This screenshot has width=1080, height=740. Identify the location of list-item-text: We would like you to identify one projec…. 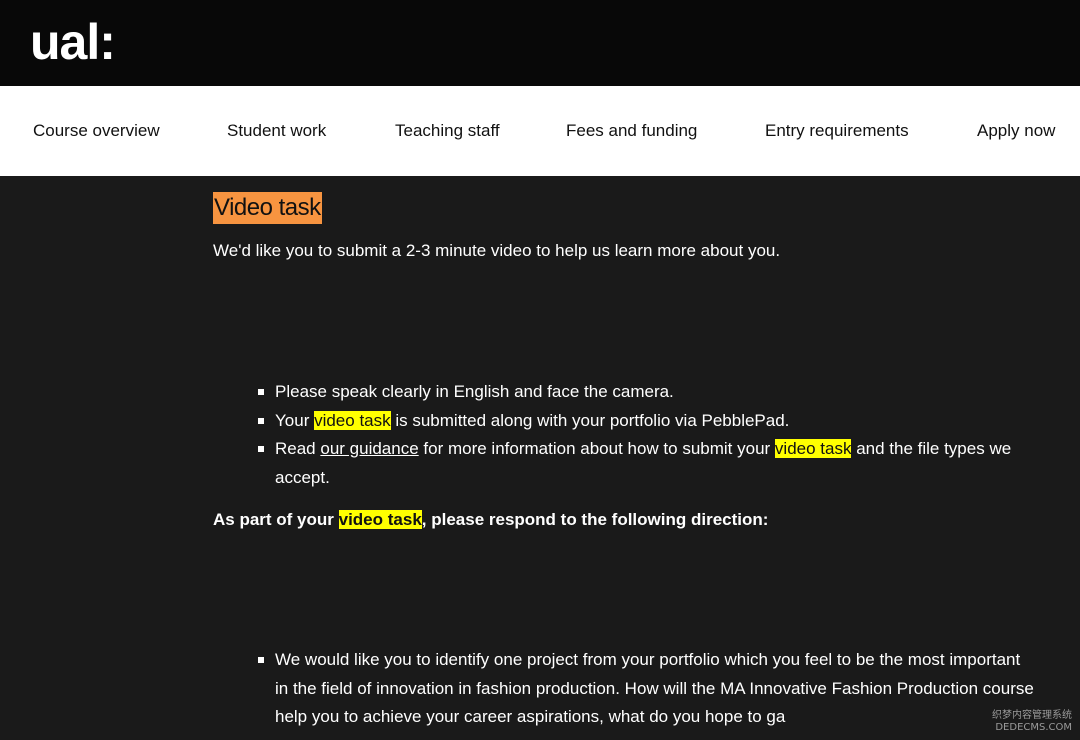
(654, 688).